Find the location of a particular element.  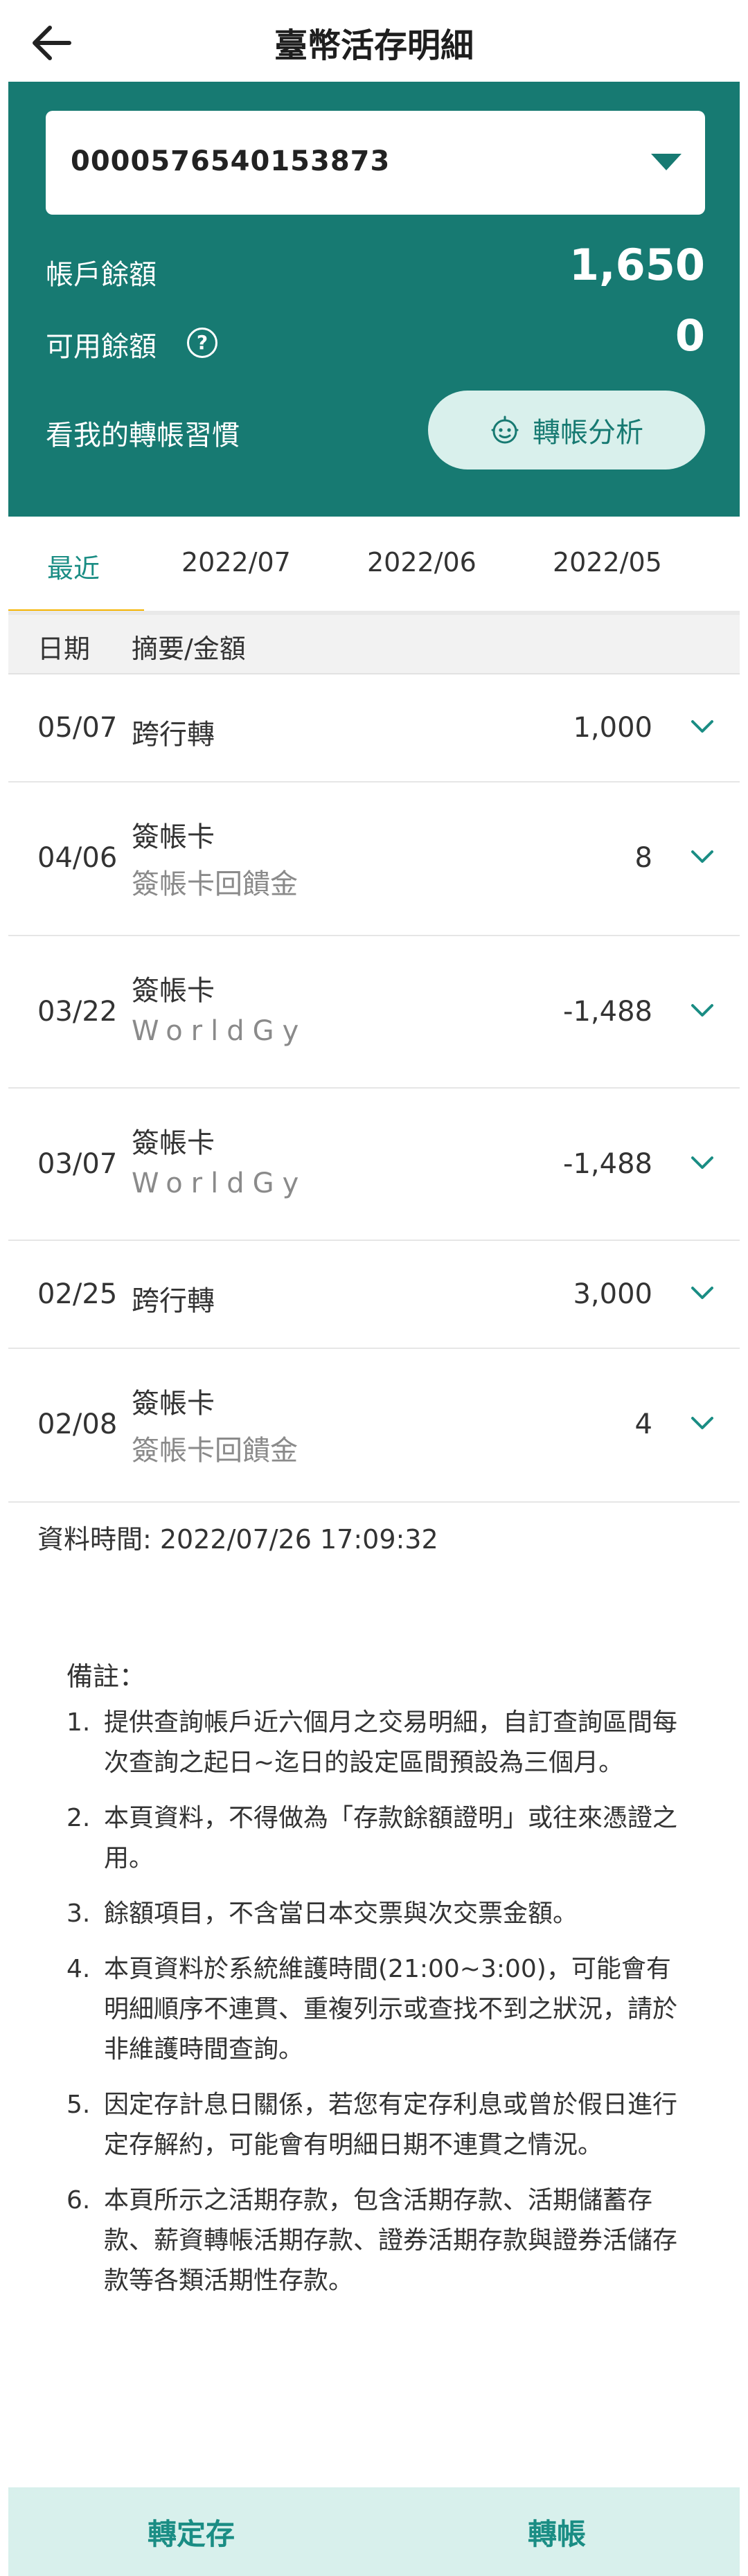

transaction-row: 02/08 簽帳卡 簽帳卡回饋金 4 is located at coordinates (374, 1426).